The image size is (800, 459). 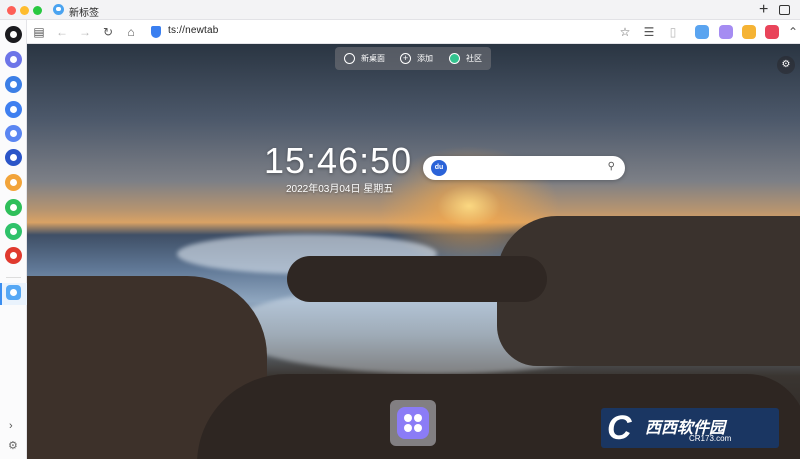 I want to click on tab-favicon-icon, so click(x=58, y=9).